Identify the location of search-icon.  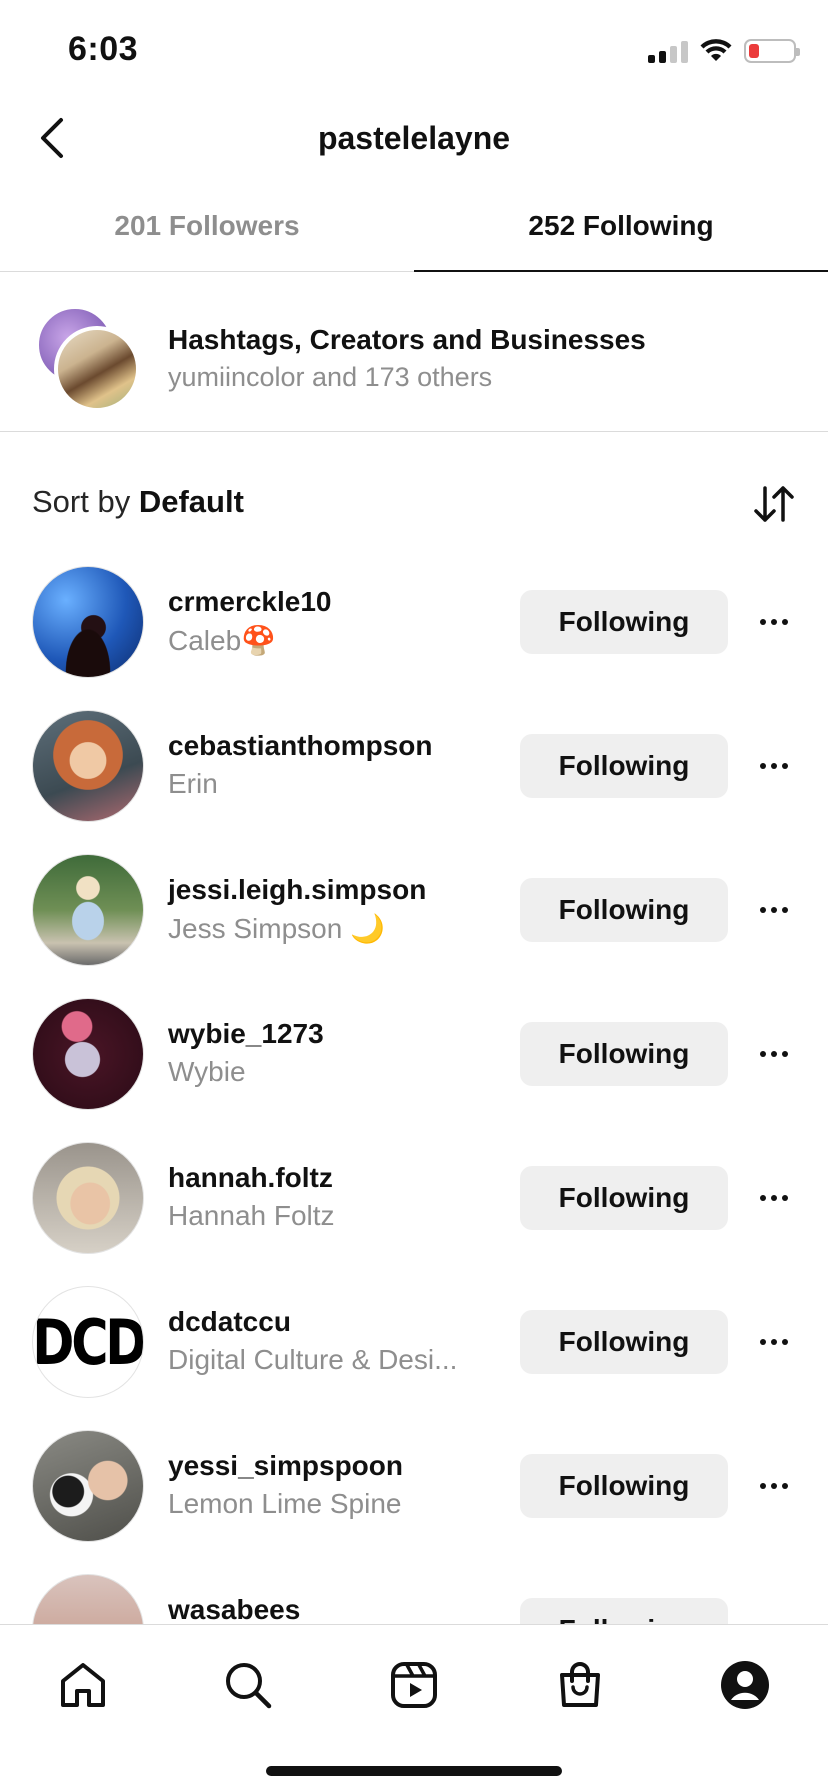
(249, 1685).